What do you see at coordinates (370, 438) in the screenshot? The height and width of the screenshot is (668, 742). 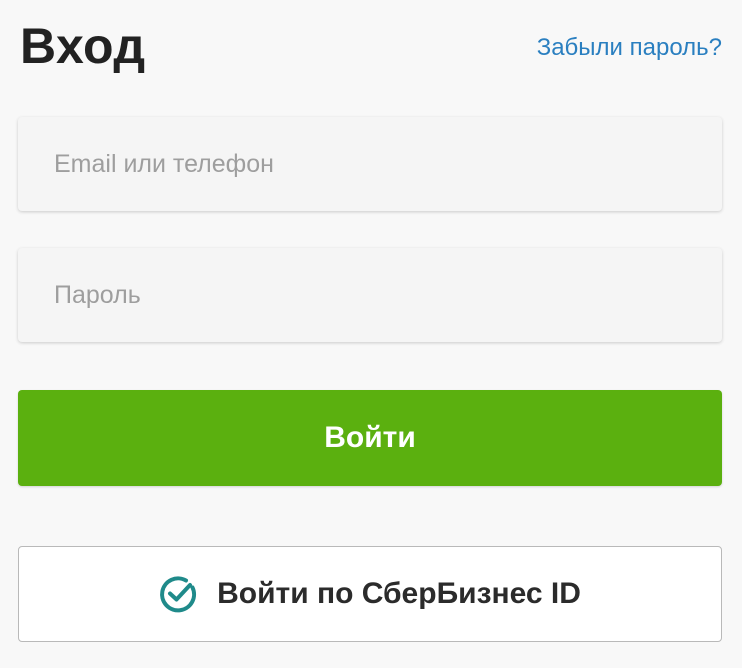 I see `login-button: Войти` at bounding box center [370, 438].